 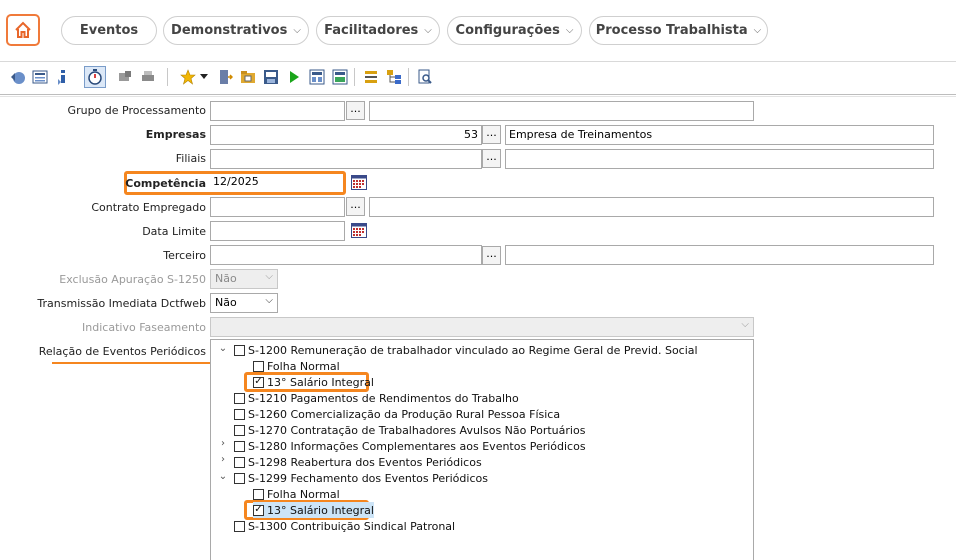 I want to click on contrato-empregado-name-input, so click(x=651, y=207).